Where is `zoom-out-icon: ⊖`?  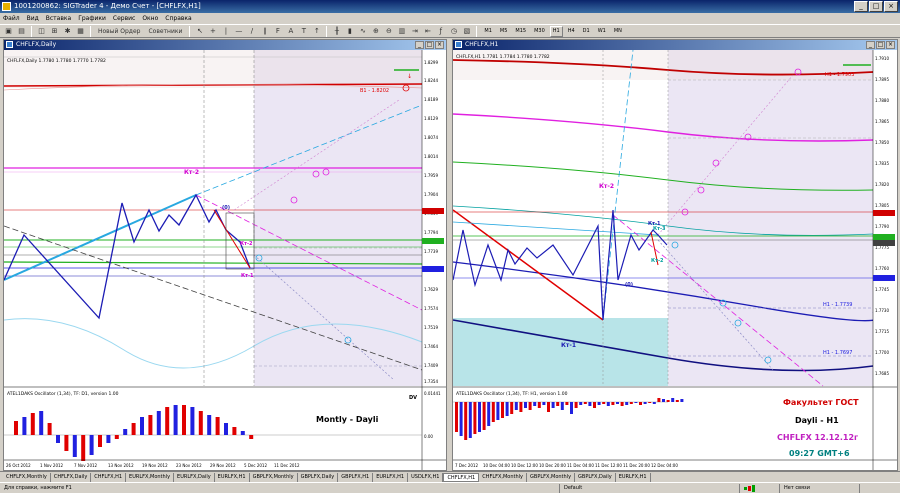
zoom-out-icon: ⊖ is located at coordinates (388, 31).